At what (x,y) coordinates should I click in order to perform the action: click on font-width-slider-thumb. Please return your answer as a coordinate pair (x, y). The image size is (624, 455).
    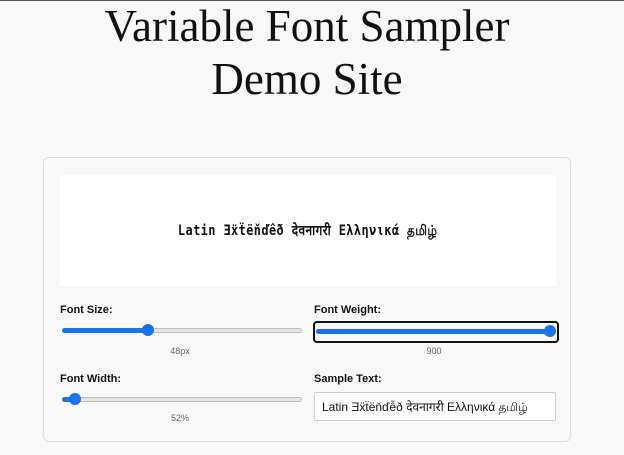
    Looking at the image, I should click on (74, 399).